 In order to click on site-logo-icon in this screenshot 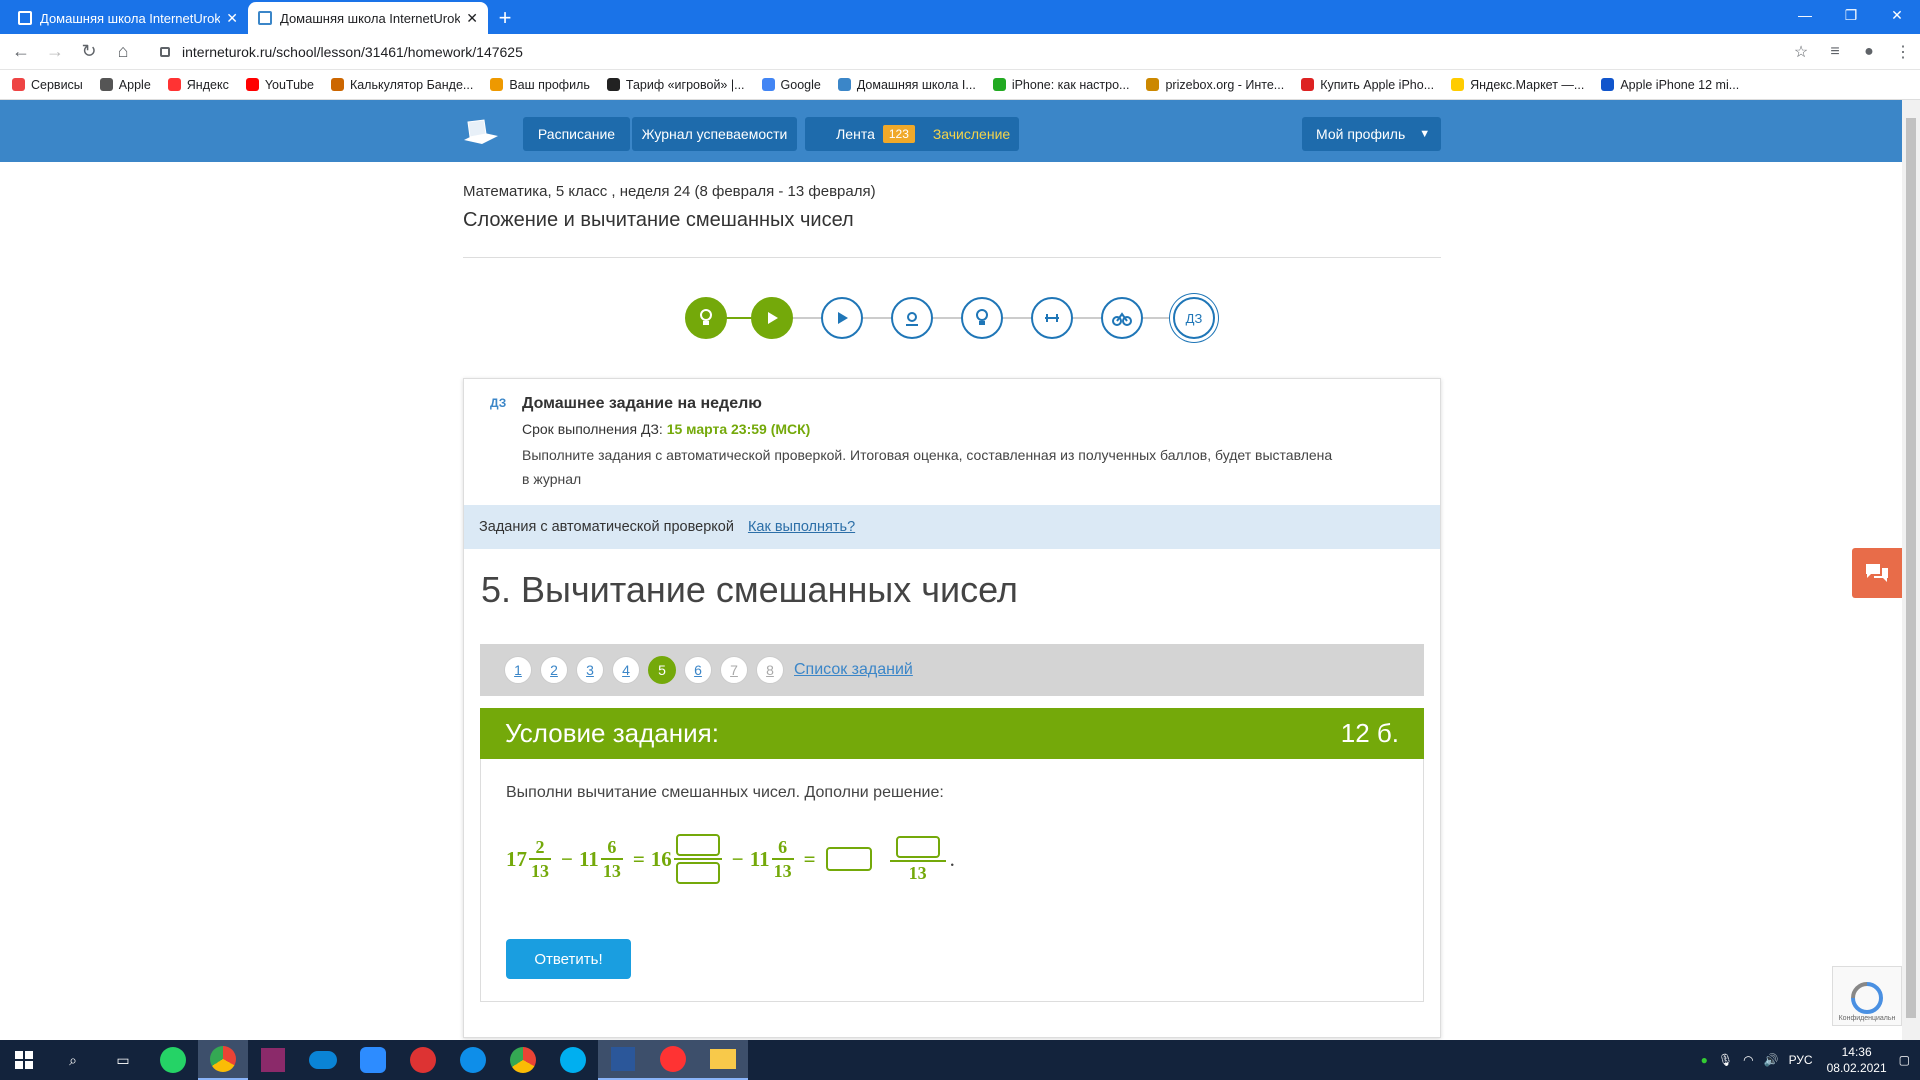, I will do `click(481, 132)`.